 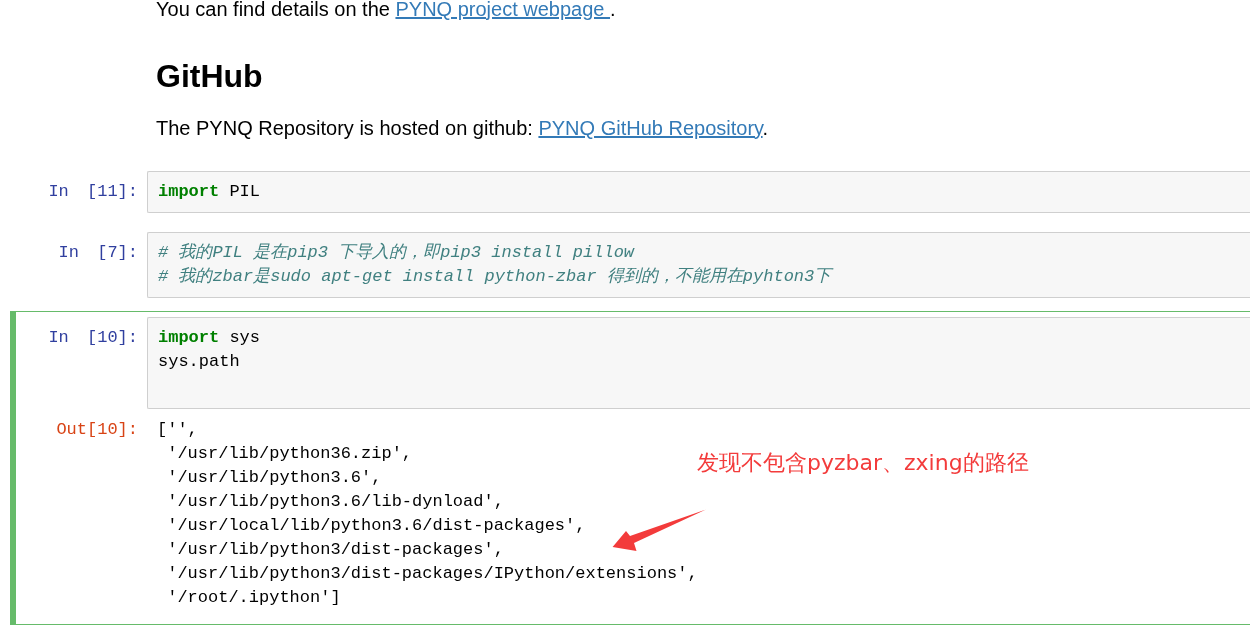 I want to click on code-line: sys.path, so click(x=199, y=362).